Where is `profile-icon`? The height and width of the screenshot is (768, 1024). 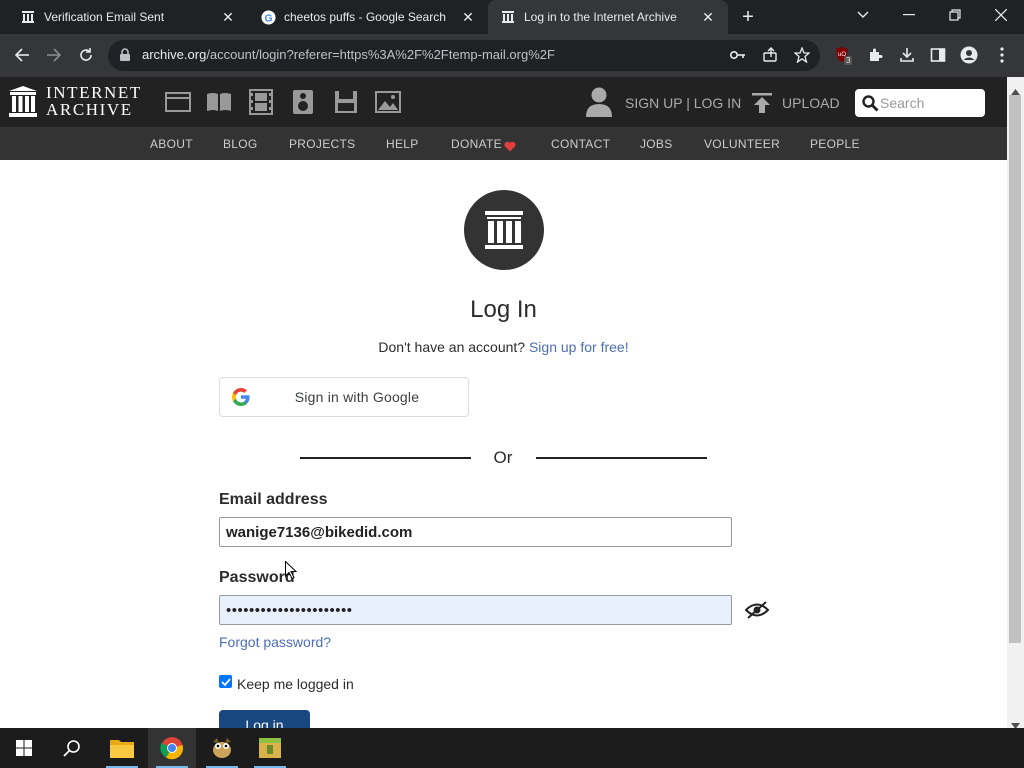
profile-icon is located at coordinates (969, 55).